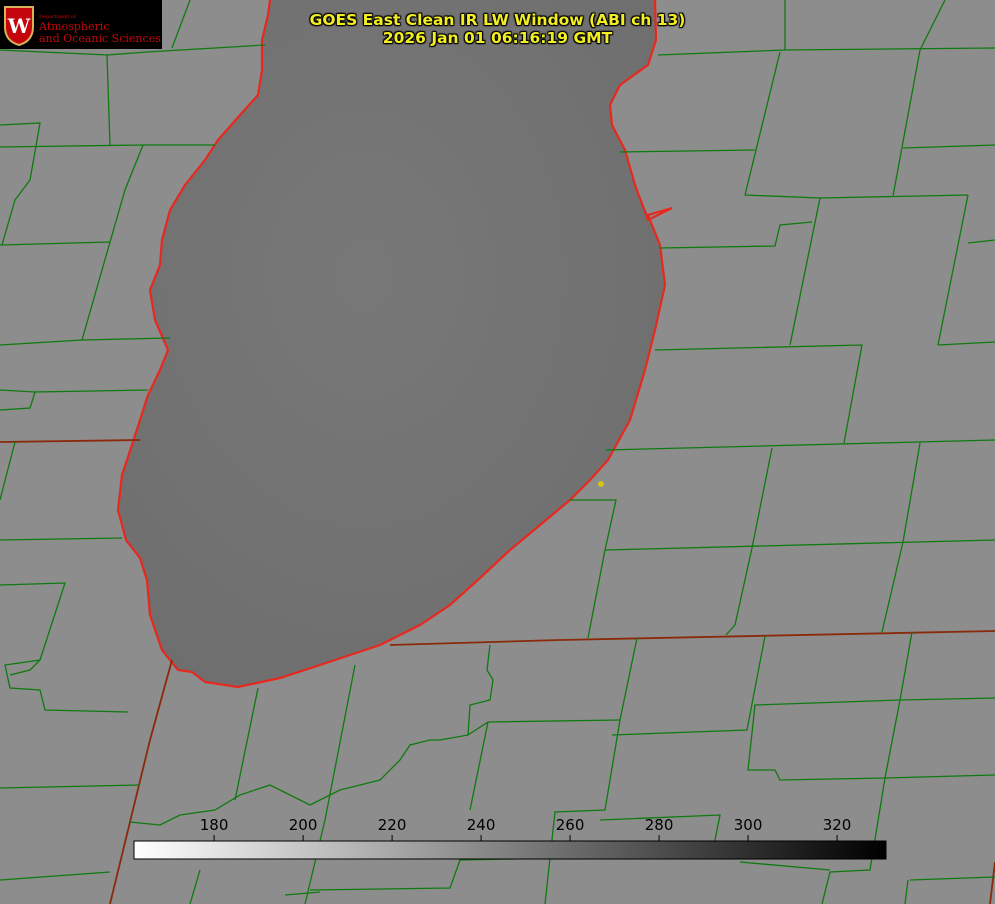 Image resolution: width=995 pixels, height=904 pixels. Describe the element at coordinates (748, 825) in the screenshot. I see `colorbar-tick-label: 300` at that location.